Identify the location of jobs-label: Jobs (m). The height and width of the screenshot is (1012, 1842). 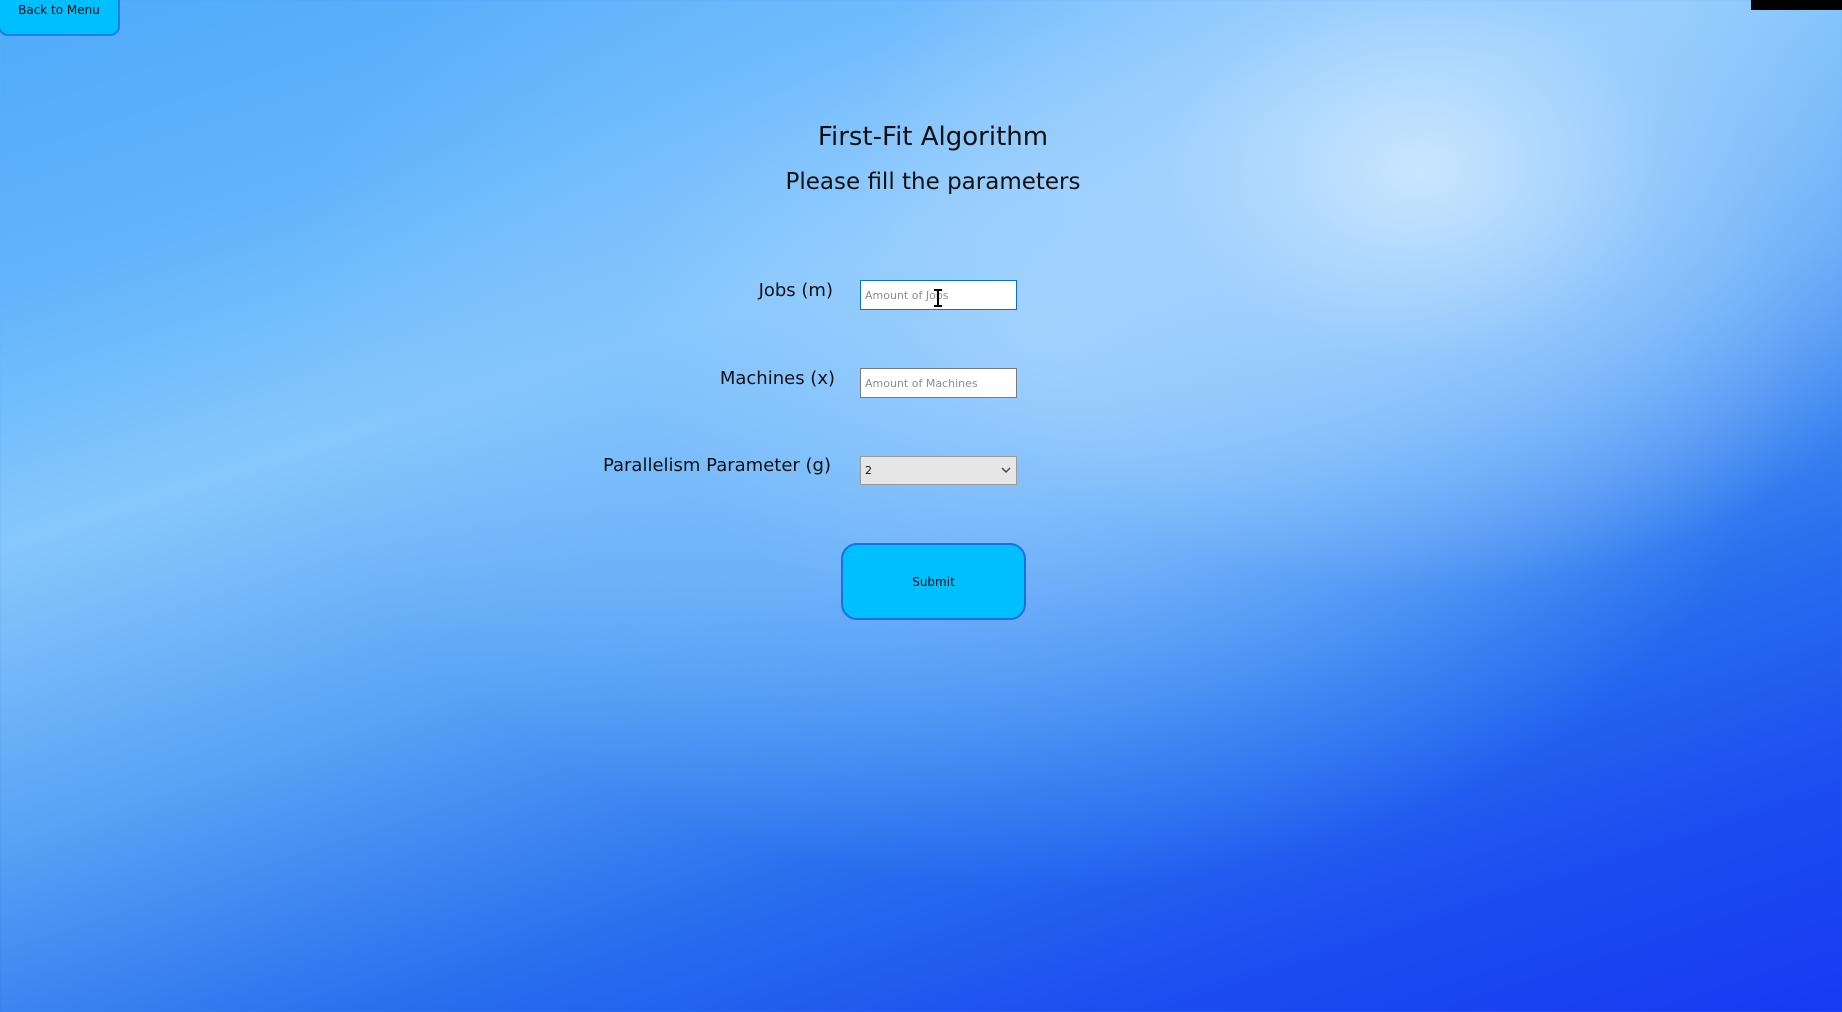
(795, 290).